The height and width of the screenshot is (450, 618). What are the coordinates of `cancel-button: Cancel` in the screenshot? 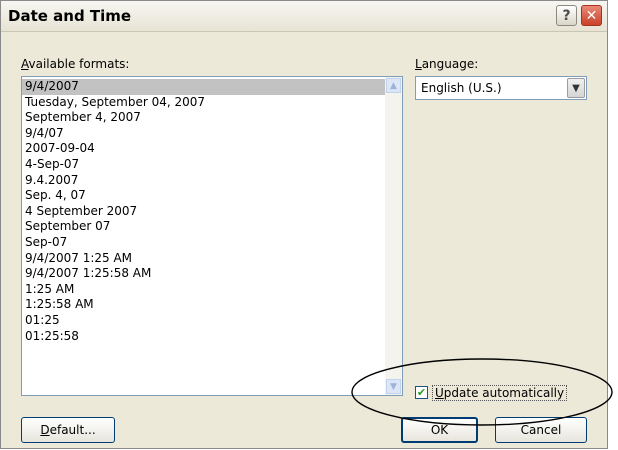 It's located at (541, 430).